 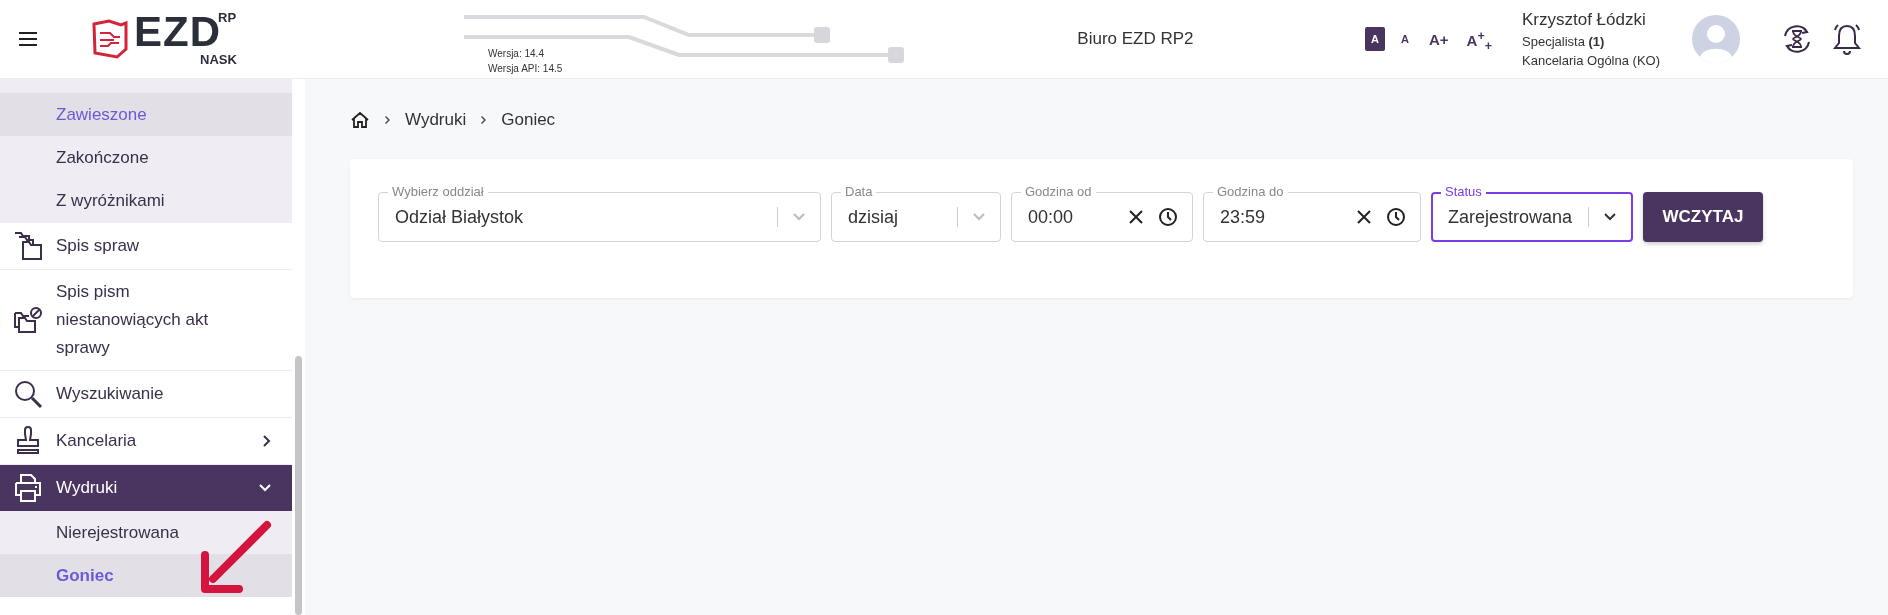 I want to click on breadcrumb-item: Wydruki, so click(x=436, y=120).